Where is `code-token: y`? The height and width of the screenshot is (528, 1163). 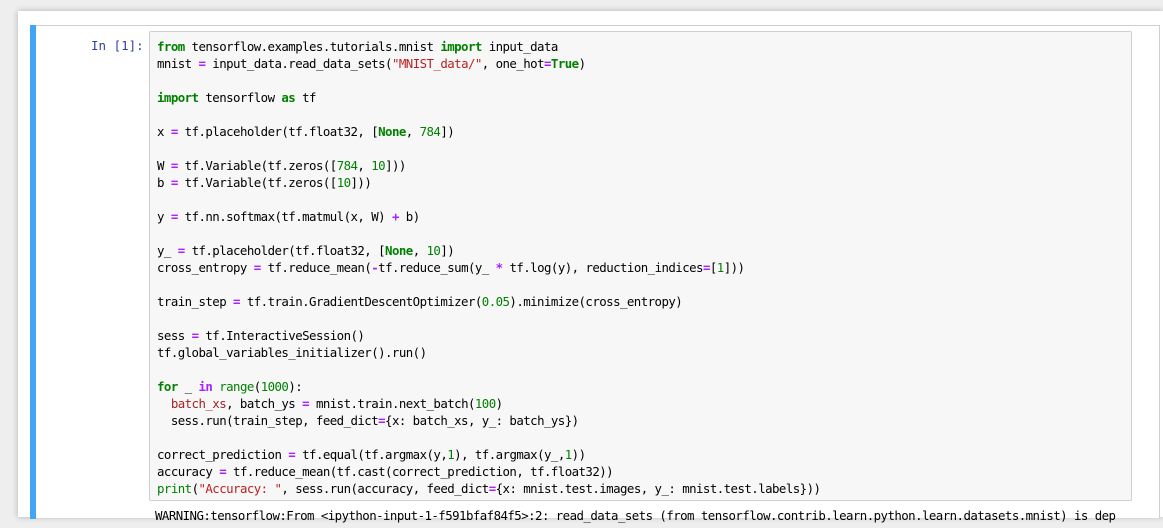
code-token: y is located at coordinates (164, 216).